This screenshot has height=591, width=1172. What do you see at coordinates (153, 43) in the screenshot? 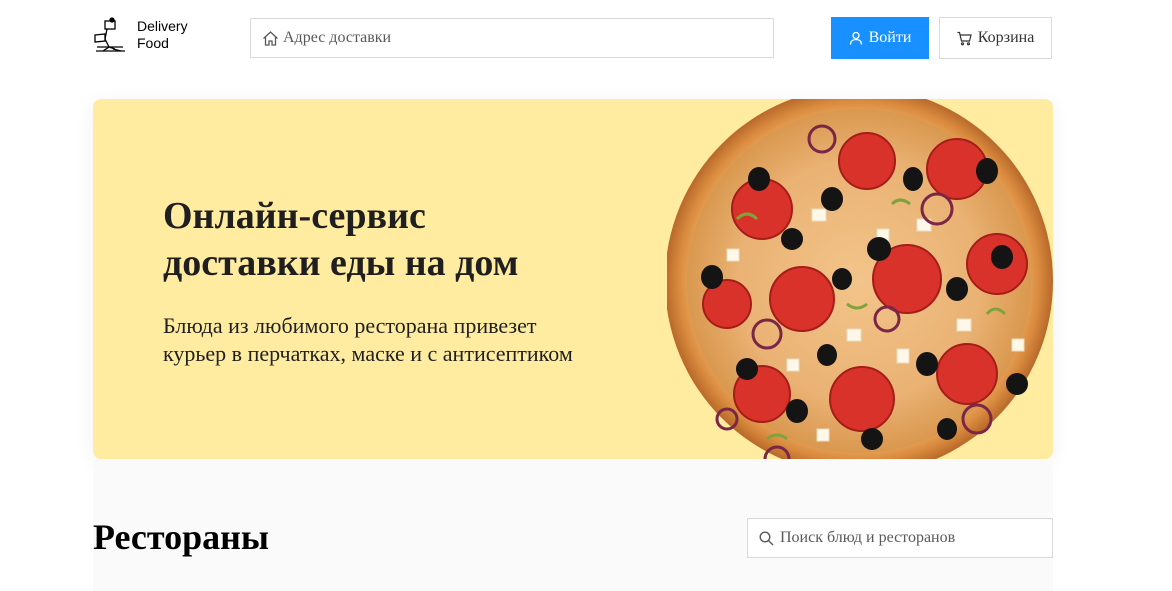
I see `logo-line-2: Food` at bounding box center [153, 43].